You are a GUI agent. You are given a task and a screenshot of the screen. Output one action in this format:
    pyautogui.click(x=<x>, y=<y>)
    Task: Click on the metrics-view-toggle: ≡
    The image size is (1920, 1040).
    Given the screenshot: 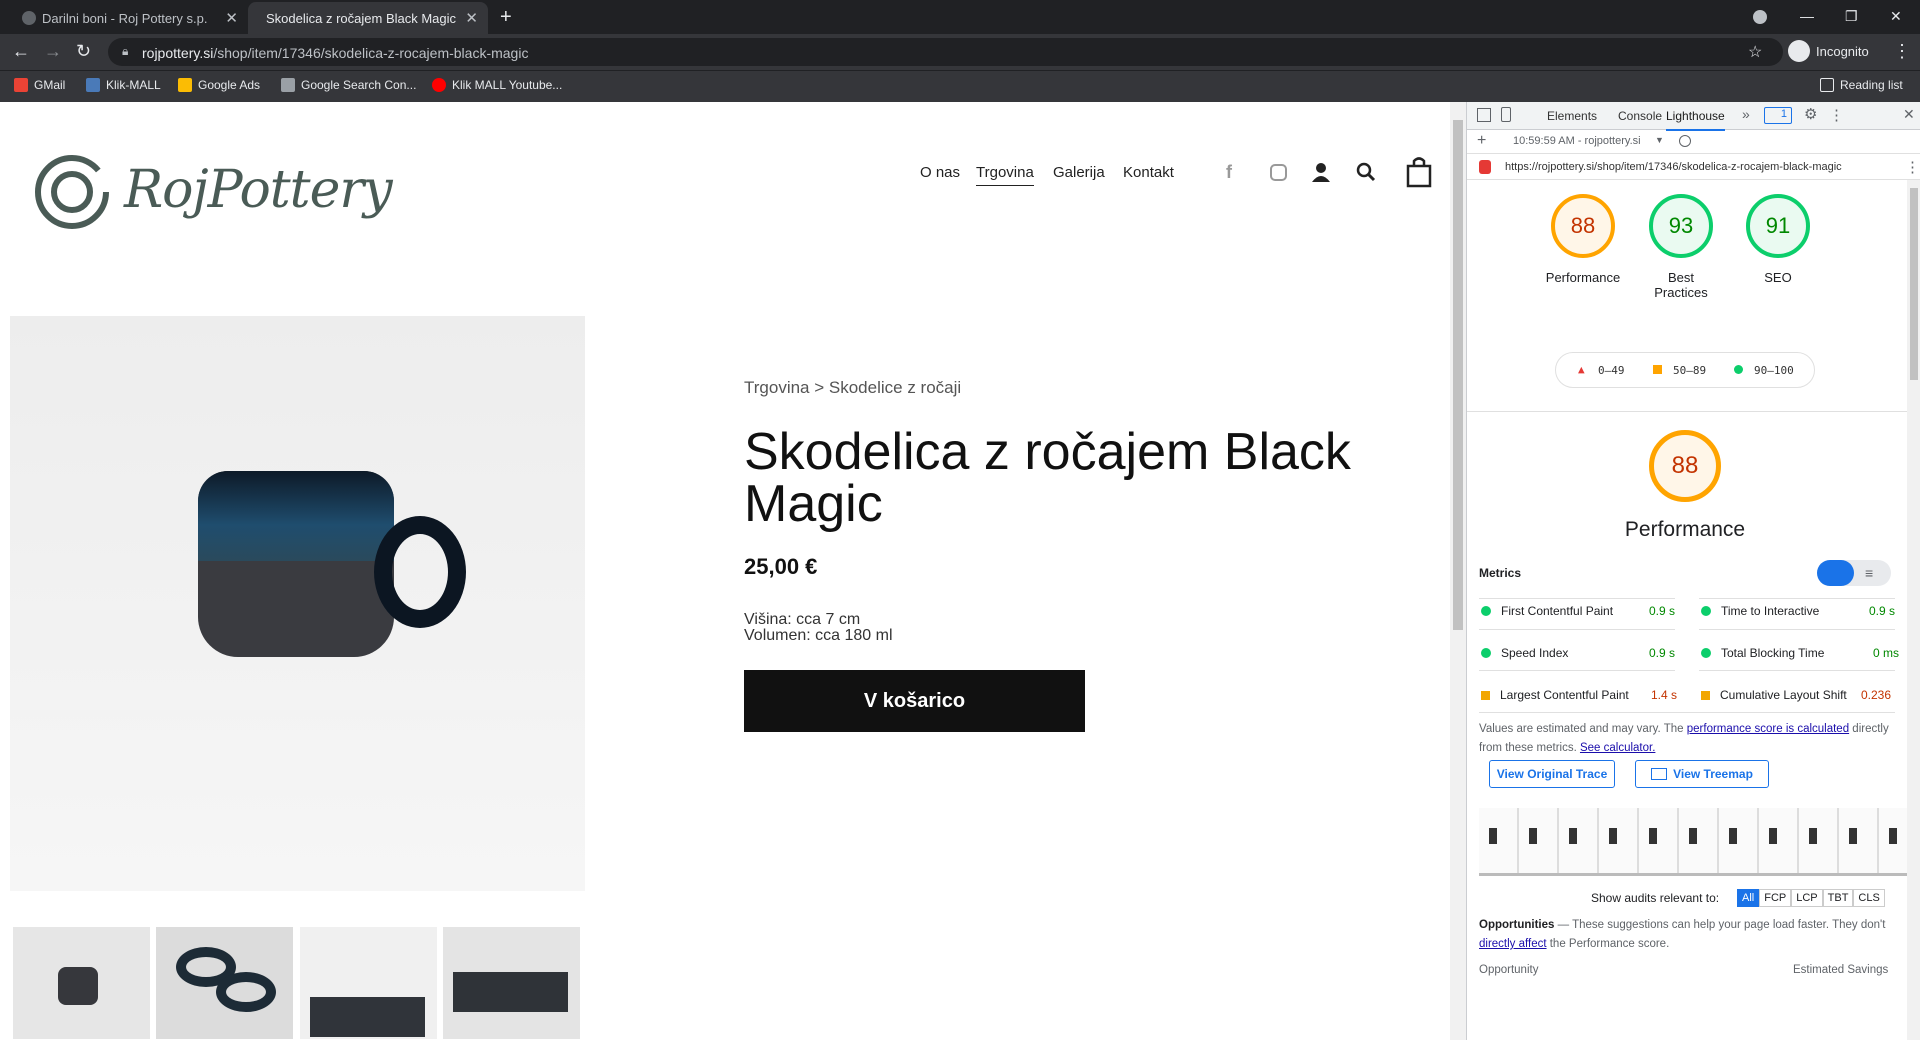 What is the action you would take?
    pyautogui.click(x=1854, y=573)
    